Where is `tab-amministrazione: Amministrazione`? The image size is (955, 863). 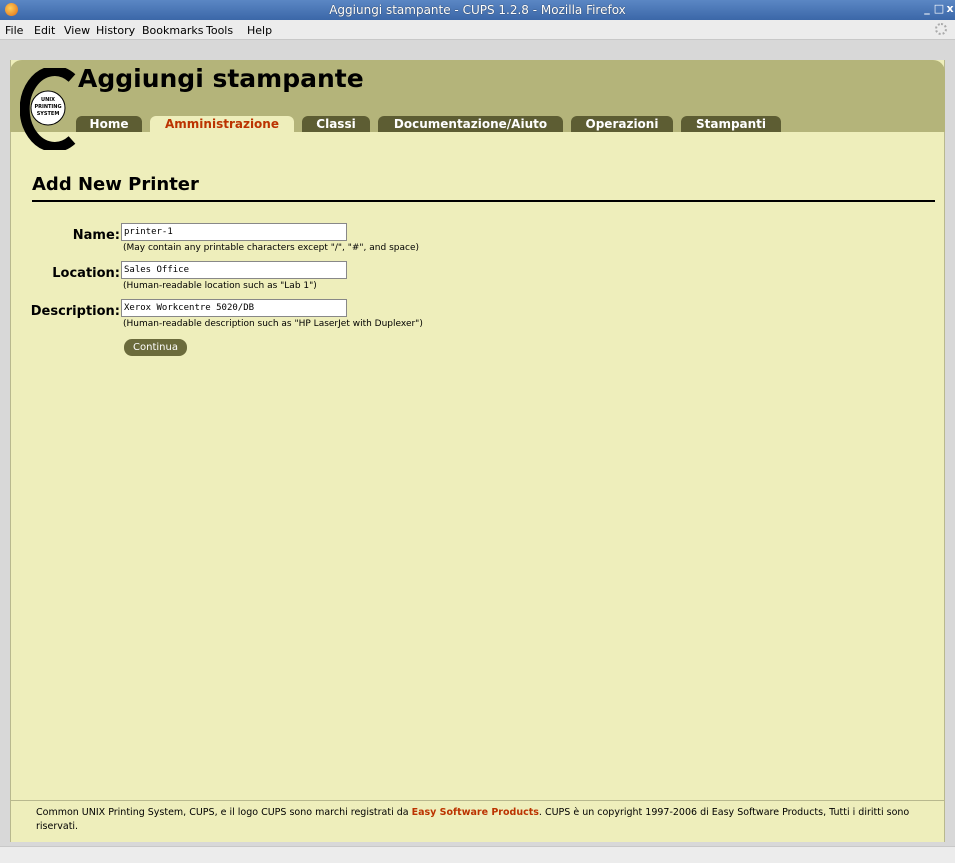 tab-amministrazione: Amministrazione is located at coordinates (222, 124).